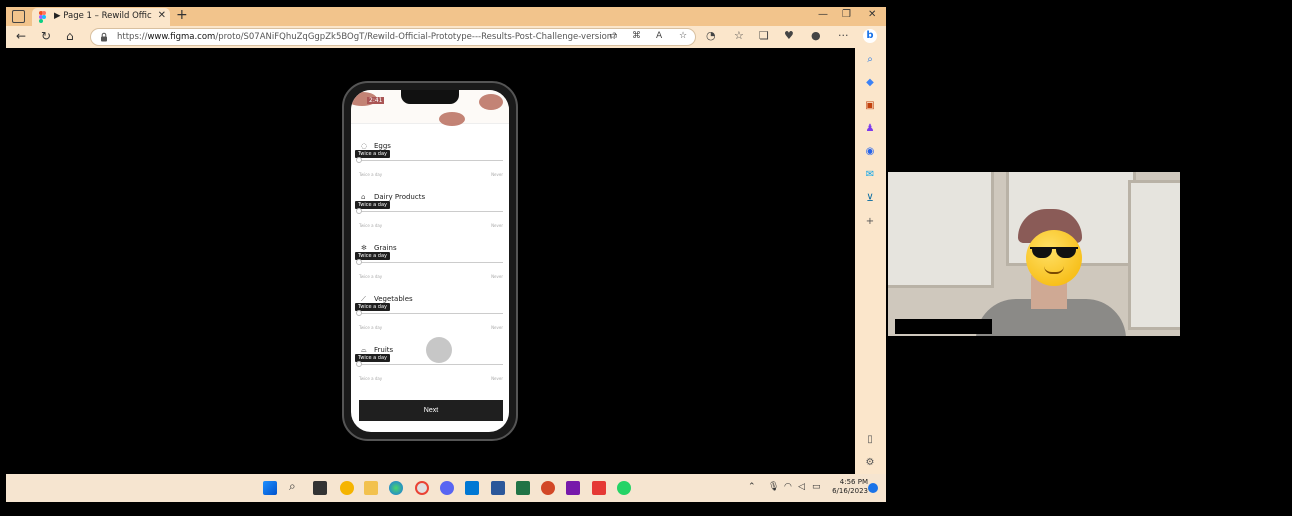  Describe the element at coordinates (431, 410) in the screenshot. I see `next-button: Next` at that location.